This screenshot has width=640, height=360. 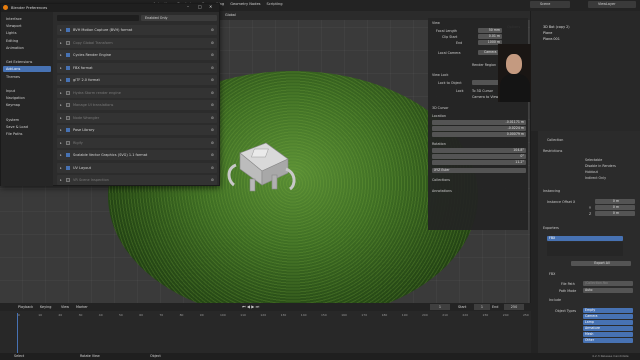 I want to click on playhead, so click(x=19, y=333).